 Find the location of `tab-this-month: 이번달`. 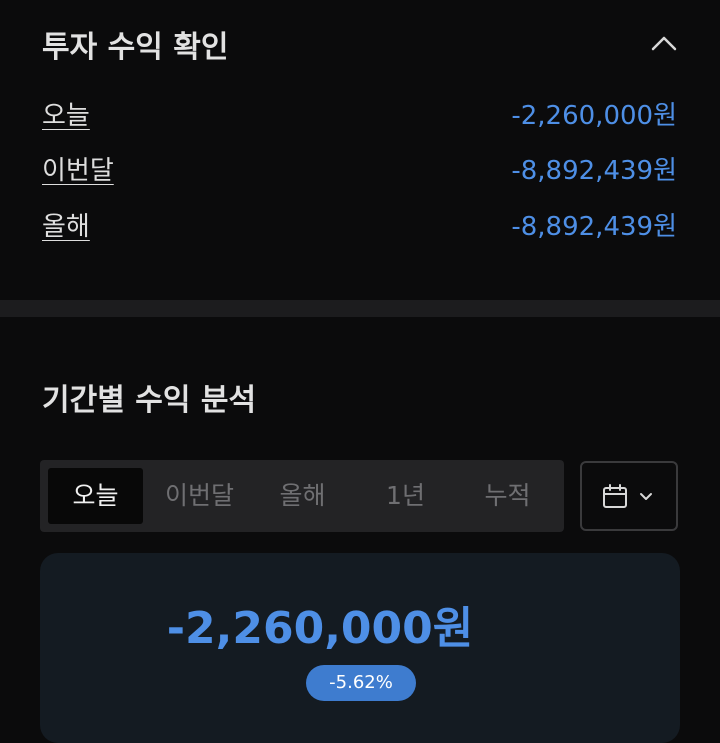

tab-this-month: 이번달 is located at coordinates (199, 496).